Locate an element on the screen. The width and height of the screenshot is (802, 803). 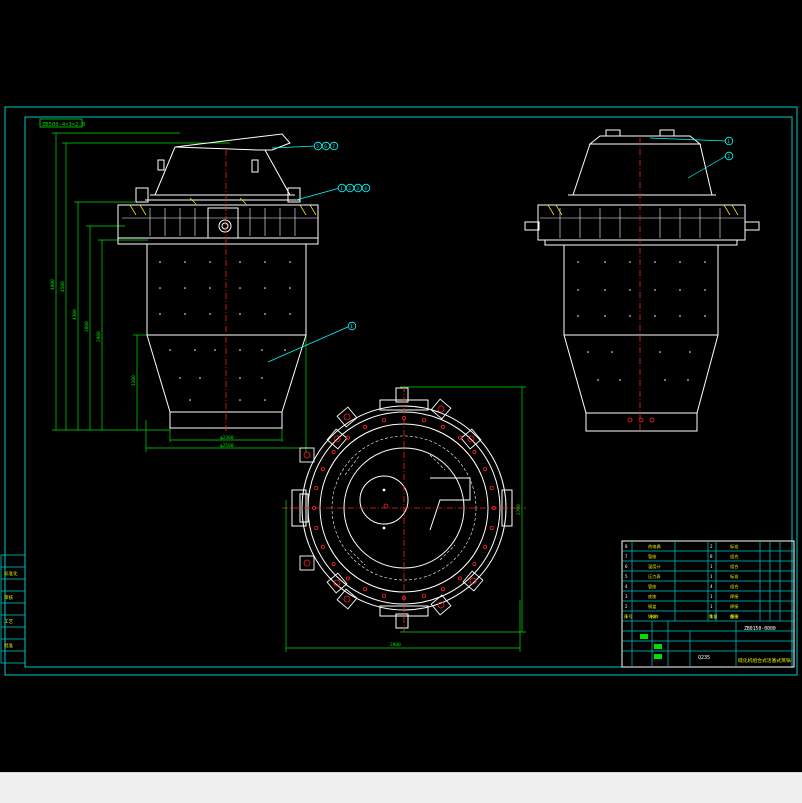
plan-view: 2700 2800 is located at coordinates (404, 519).